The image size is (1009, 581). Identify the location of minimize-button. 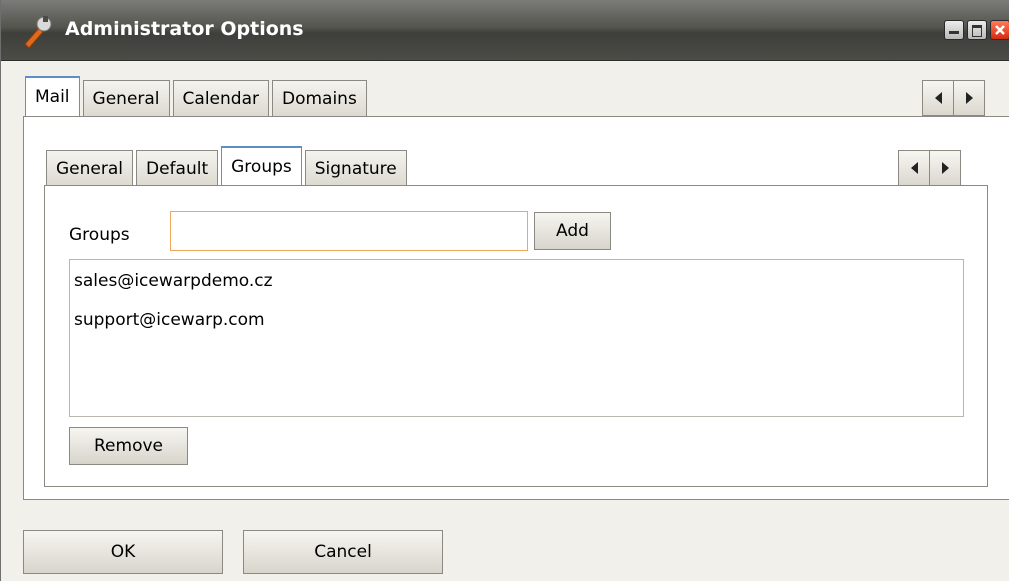
(954, 30).